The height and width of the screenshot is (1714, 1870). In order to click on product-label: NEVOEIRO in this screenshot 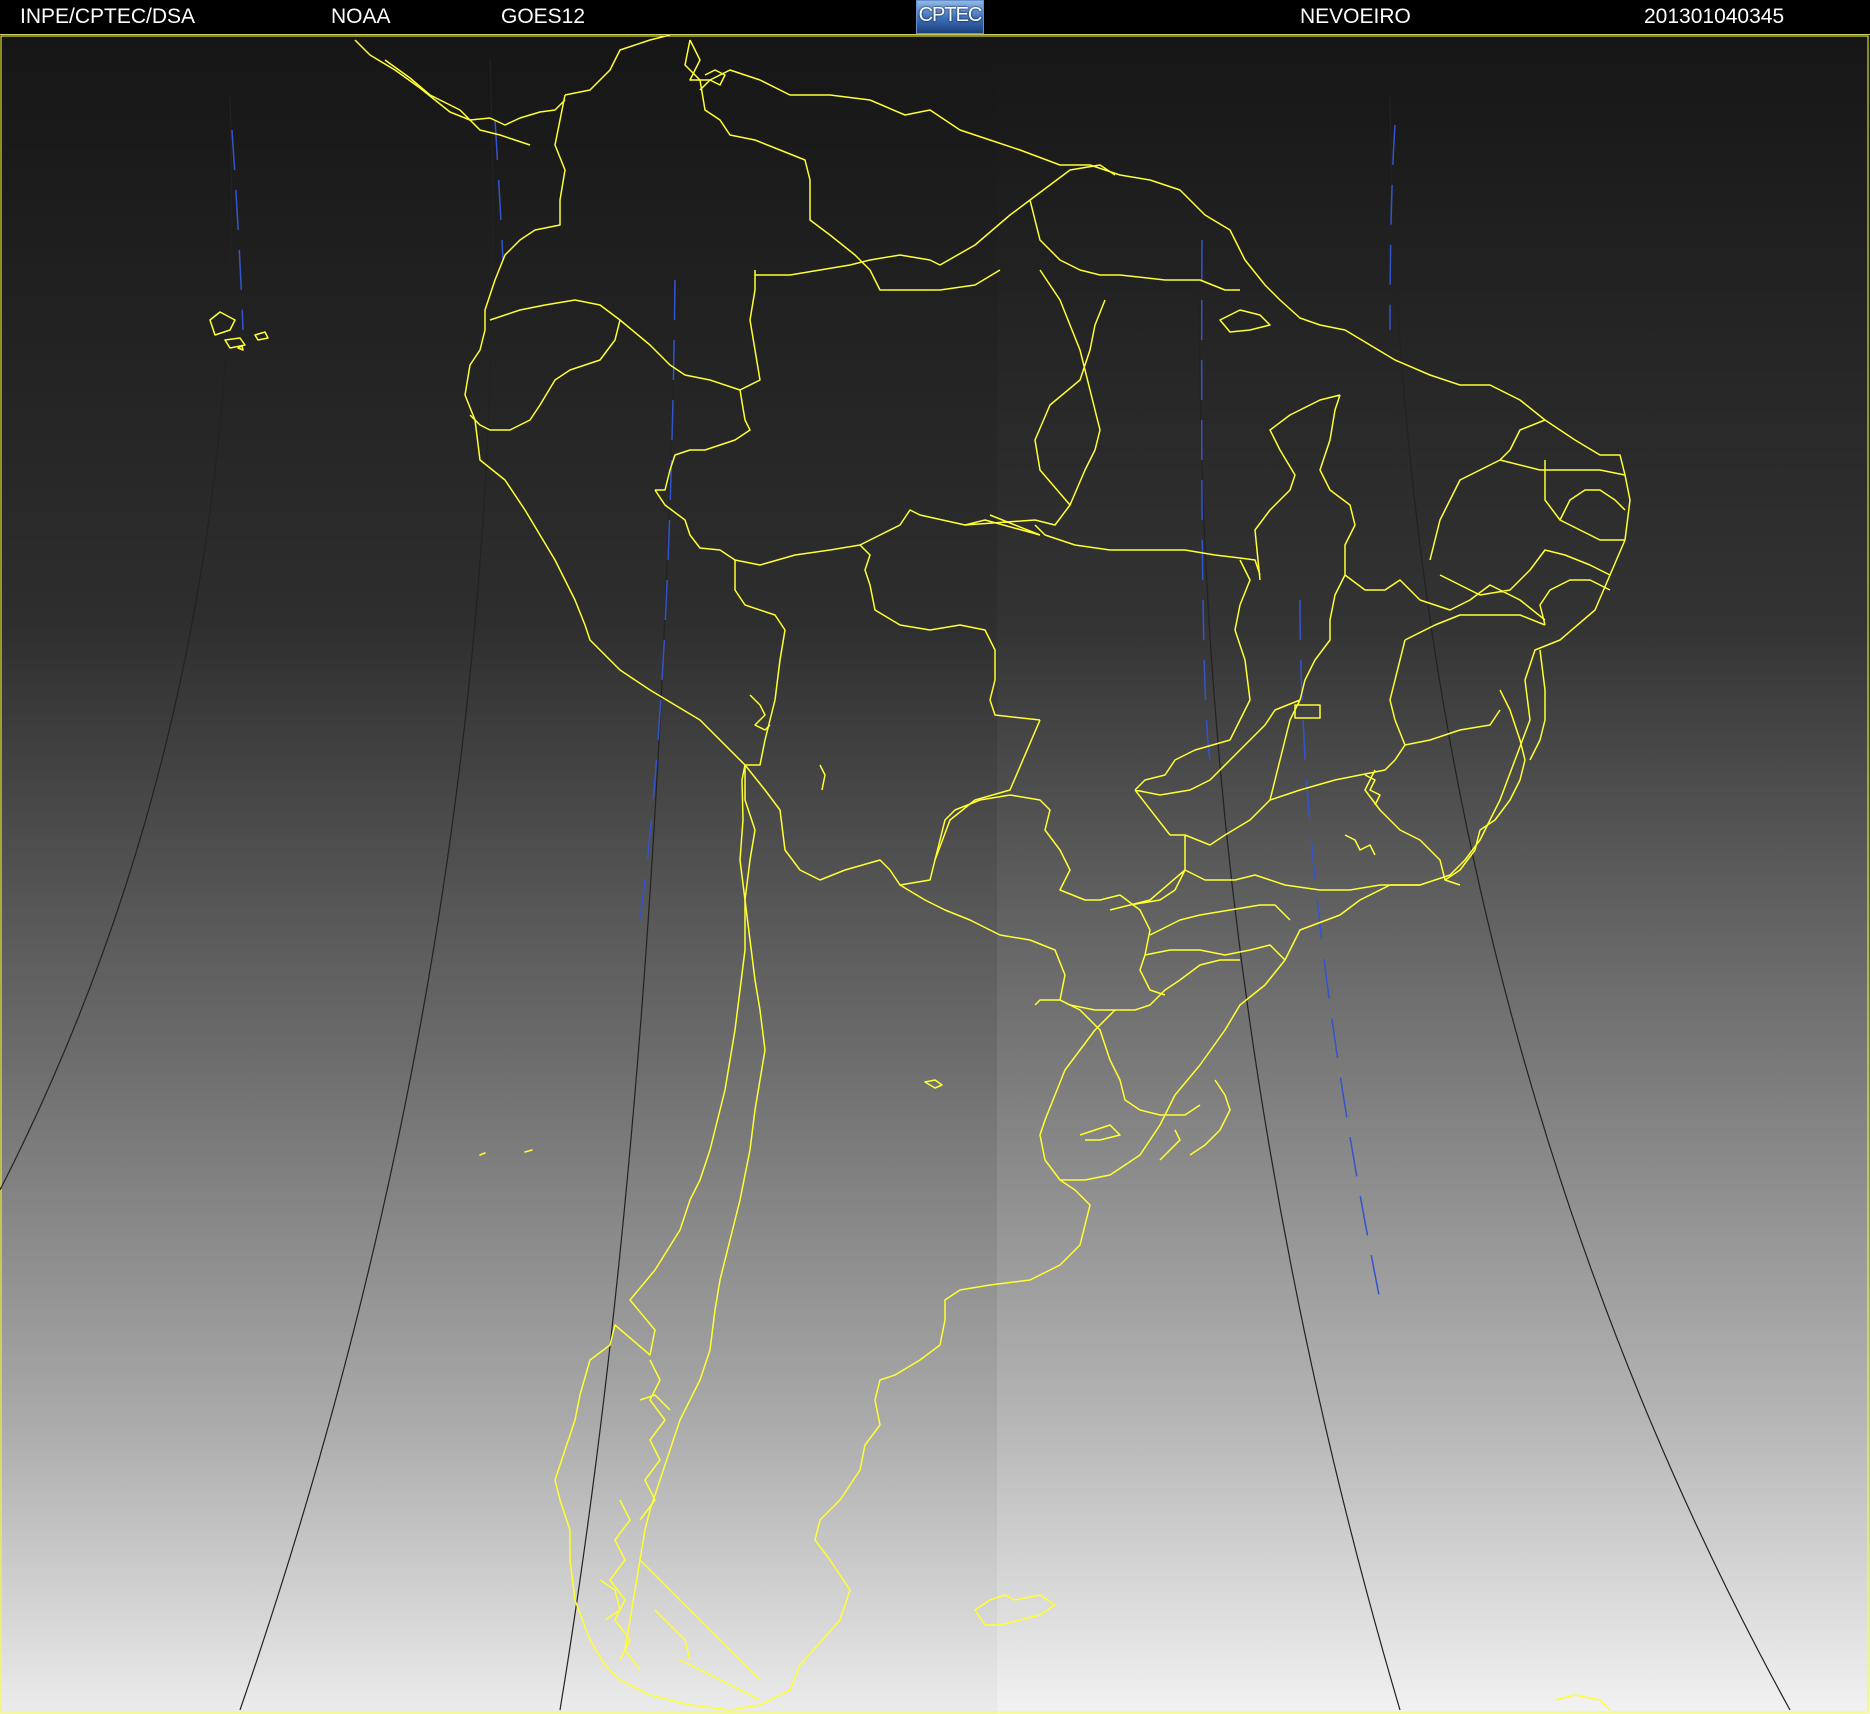, I will do `click(1355, 16)`.